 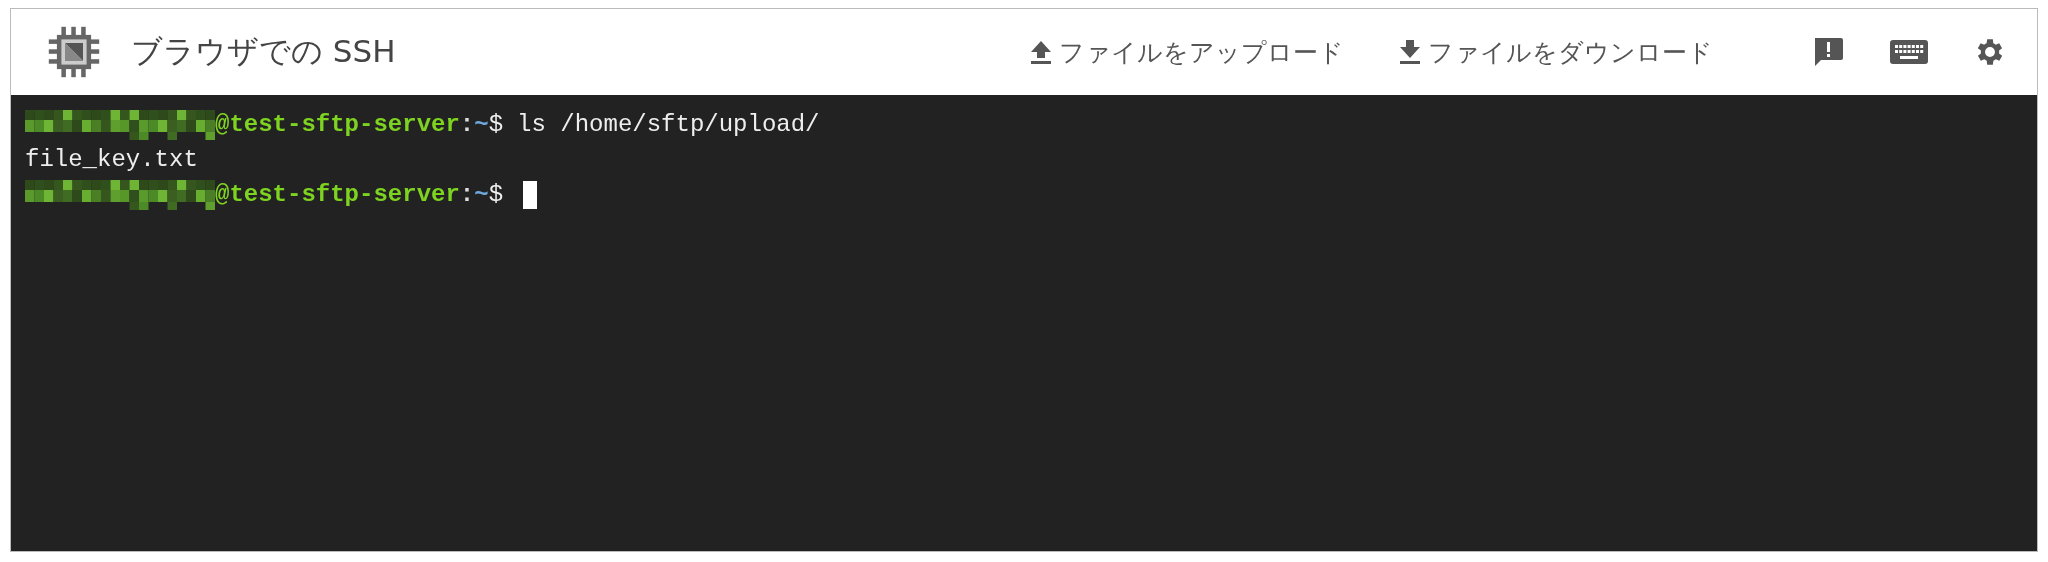 What do you see at coordinates (111, 159) in the screenshot?
I see `output-text: file_key.txt` at bounding box center [111, 159].